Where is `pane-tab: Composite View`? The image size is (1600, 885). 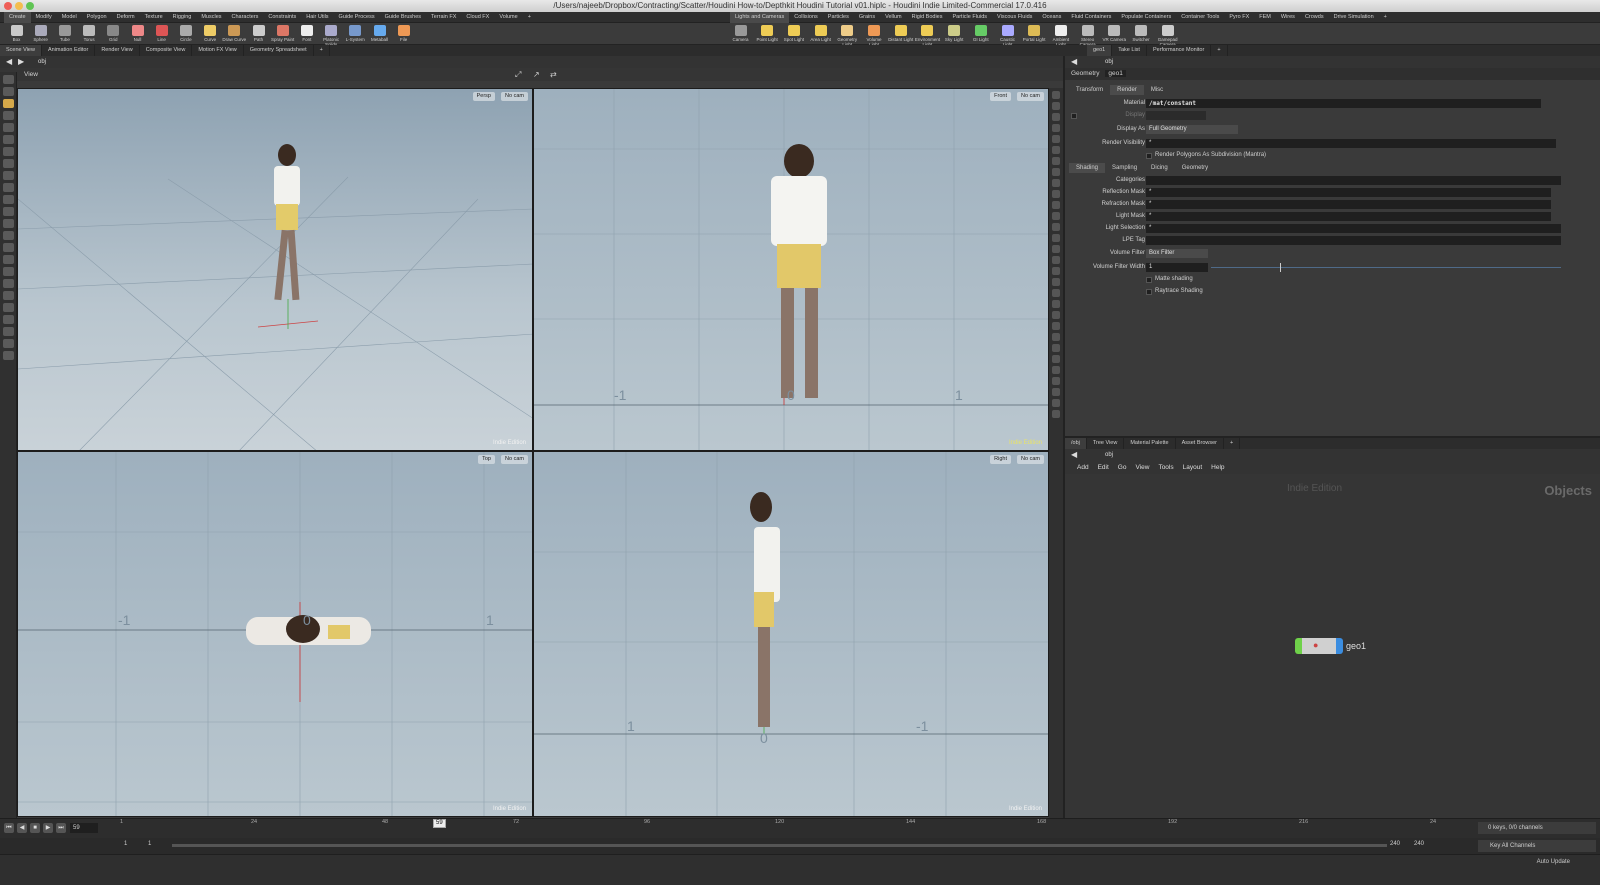
pane-tab: Composite View is located at coordinates (166, 50).